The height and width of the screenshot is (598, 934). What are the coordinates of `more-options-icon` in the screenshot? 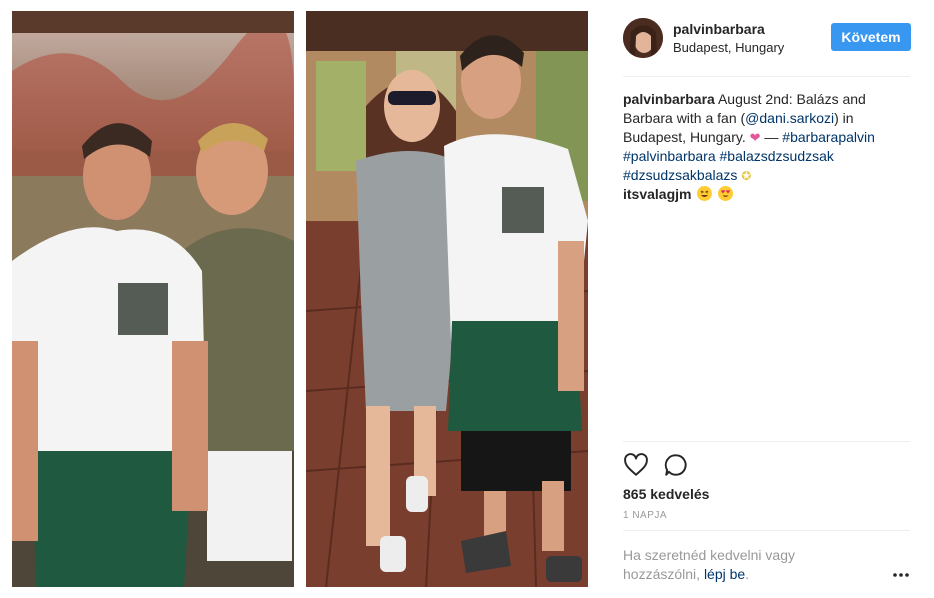 It's located at (901, 571).